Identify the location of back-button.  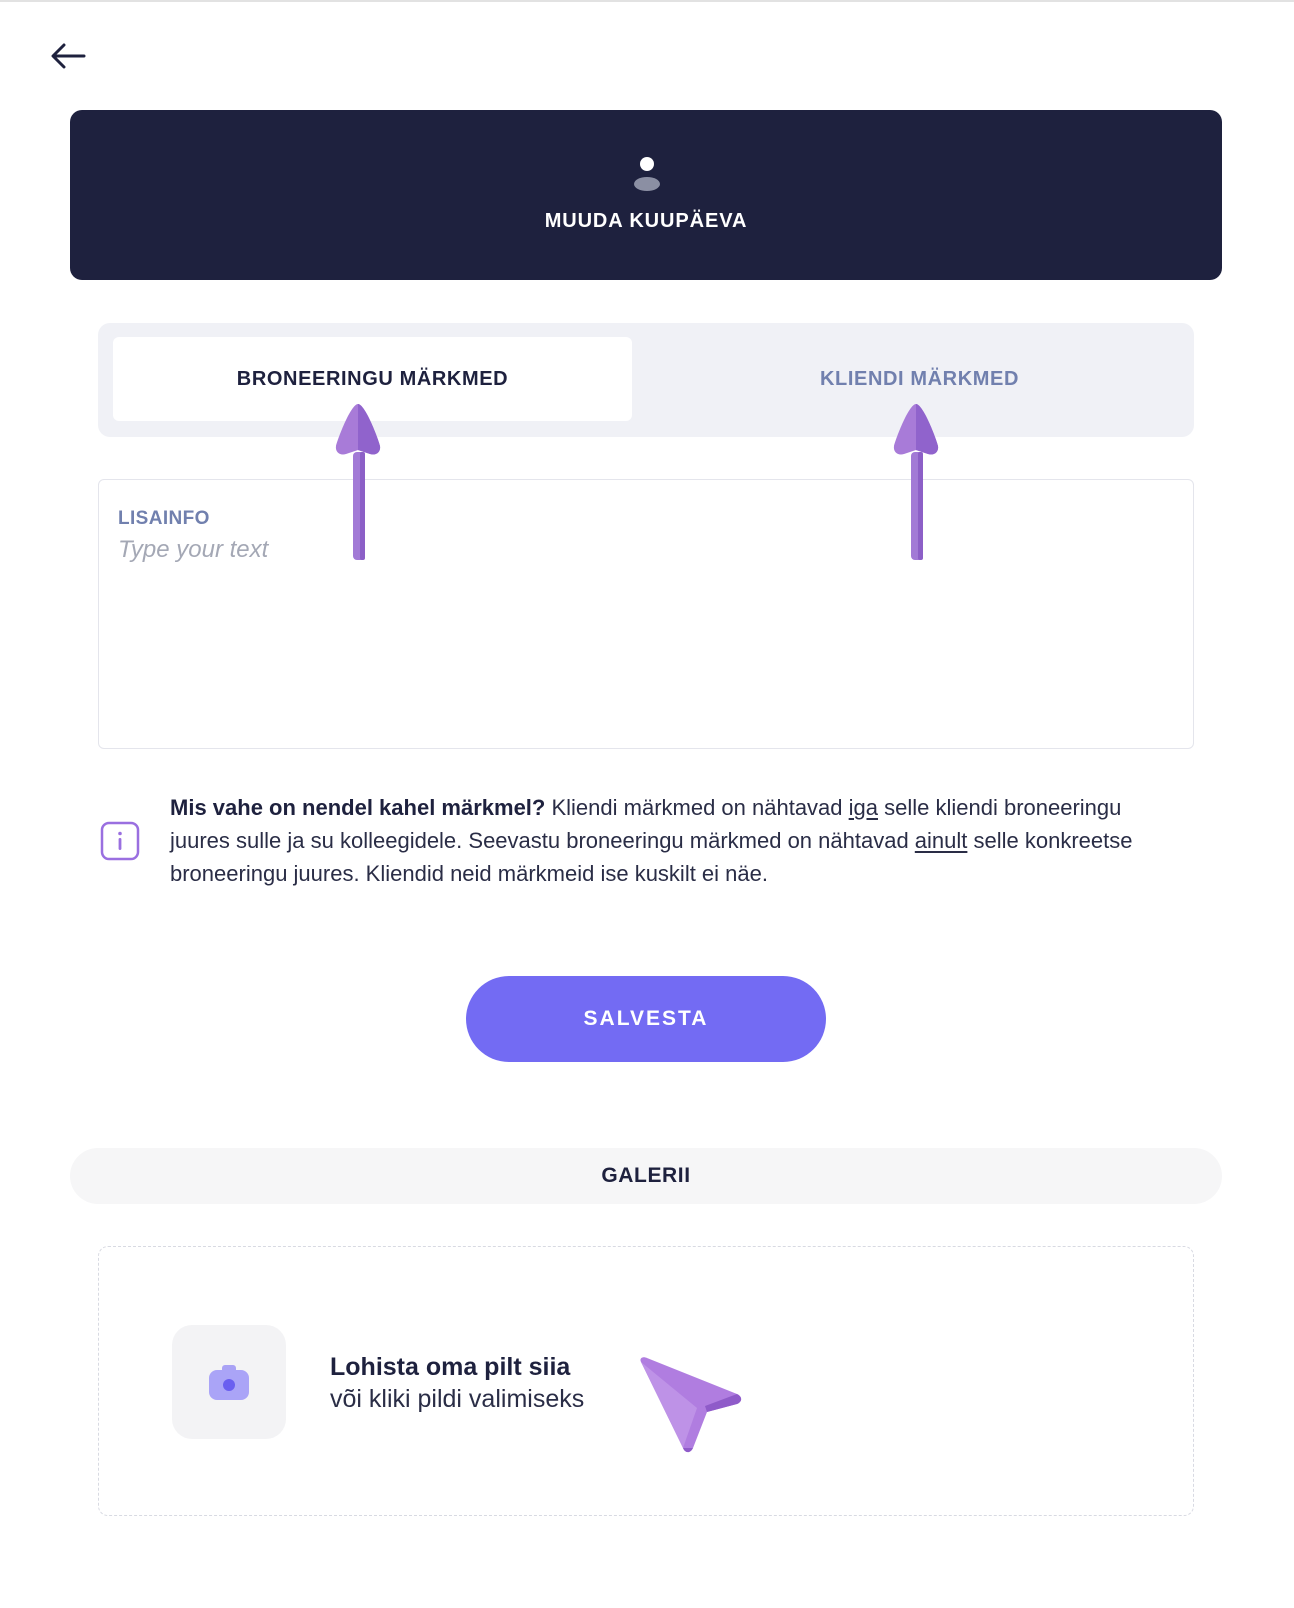
(68, 56).